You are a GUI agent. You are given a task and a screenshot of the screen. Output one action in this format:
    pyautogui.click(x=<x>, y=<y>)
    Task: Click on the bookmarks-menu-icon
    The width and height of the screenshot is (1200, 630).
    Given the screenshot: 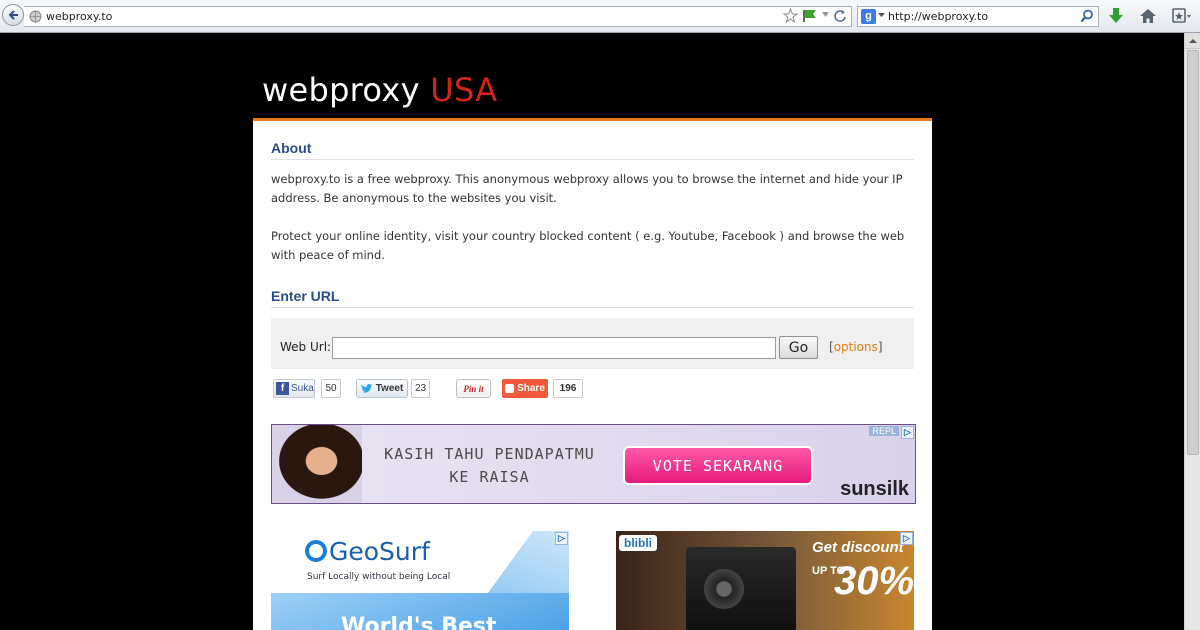 What is the action you would take?
    pyautogui.click(x=1182, y=16)
    